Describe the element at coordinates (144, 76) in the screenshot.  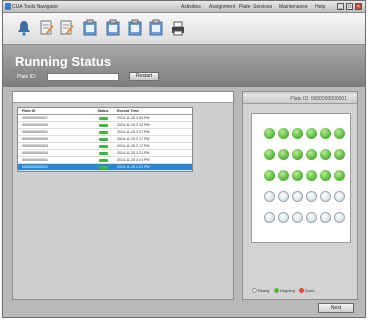
I see `restart-button: Restart` at that location.